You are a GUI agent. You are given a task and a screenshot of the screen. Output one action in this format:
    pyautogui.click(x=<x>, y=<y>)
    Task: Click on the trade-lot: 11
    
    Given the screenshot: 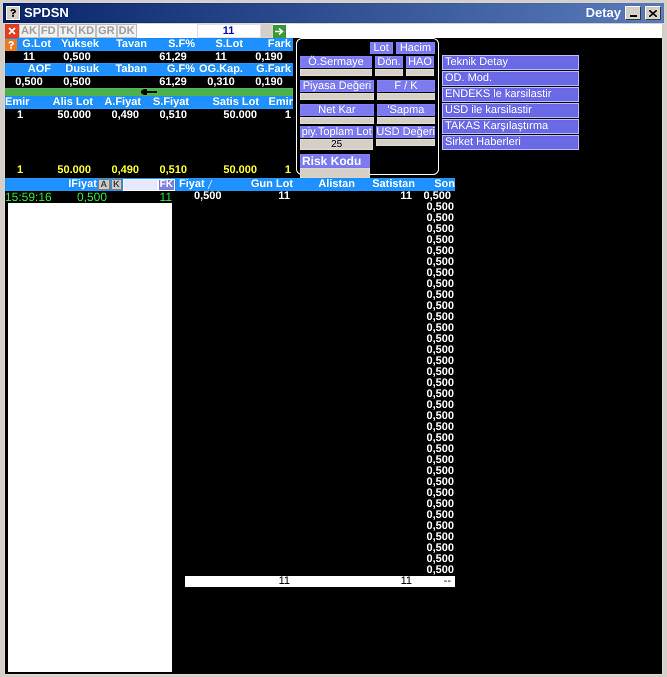 What is the action you would take?
    pyautogui.click(x=165, y=197)
    